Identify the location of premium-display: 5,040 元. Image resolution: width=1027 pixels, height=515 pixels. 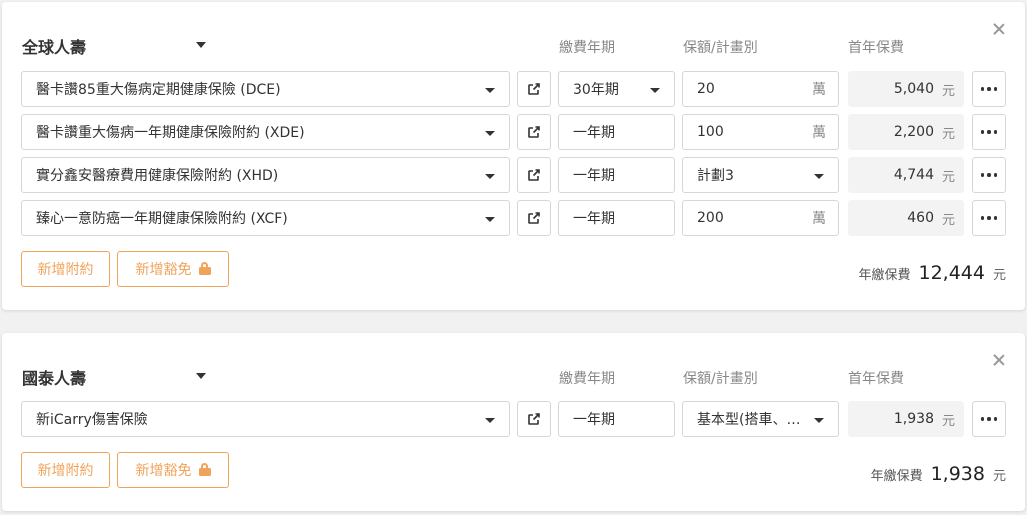
(906, 89).